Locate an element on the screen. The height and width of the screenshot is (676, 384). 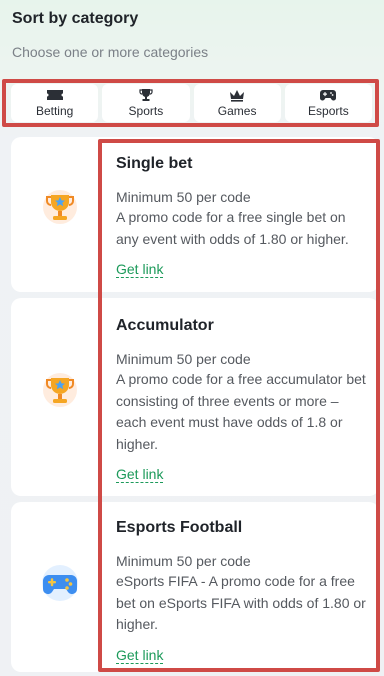
header: Sort by category is located at coordinates (75, 19).